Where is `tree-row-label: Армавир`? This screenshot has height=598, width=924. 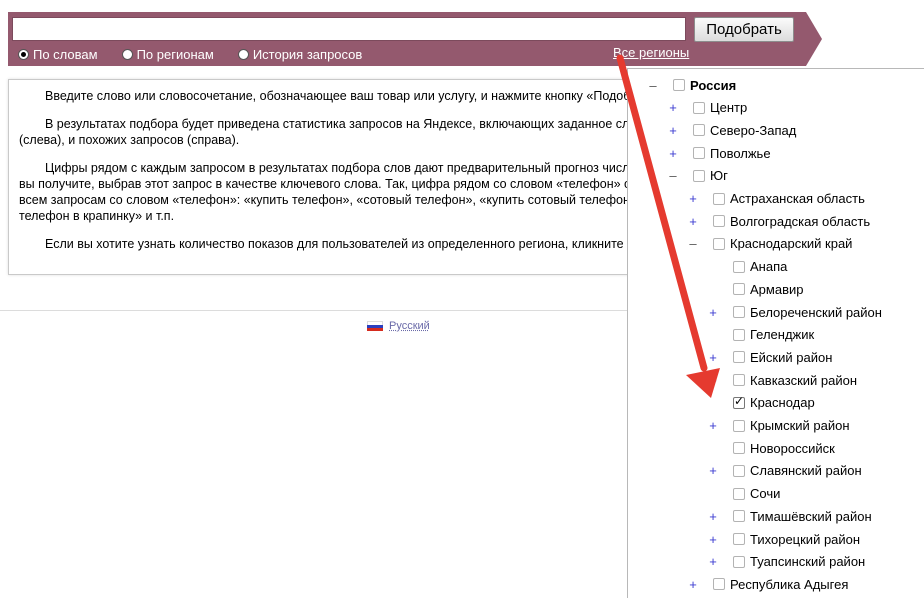
tree-row-label: Армавир is located at coordinates (777, 289).